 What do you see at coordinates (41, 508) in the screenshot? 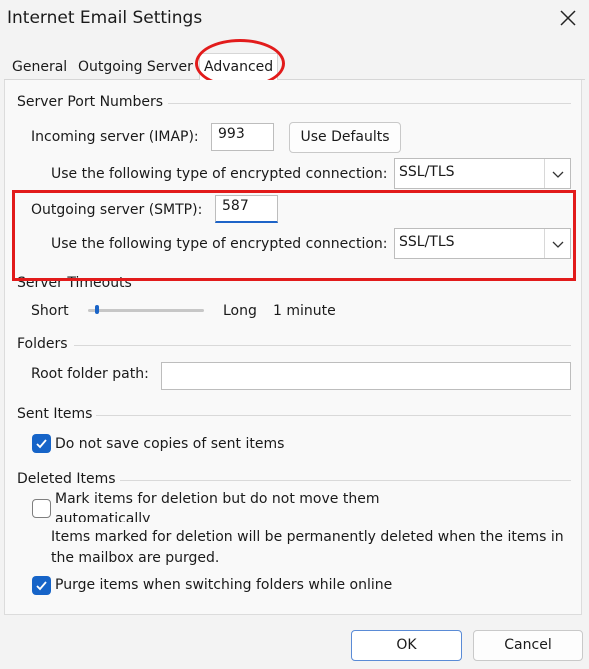
I see `mark-deletion-checkbox` at bounding box center [41, 508].